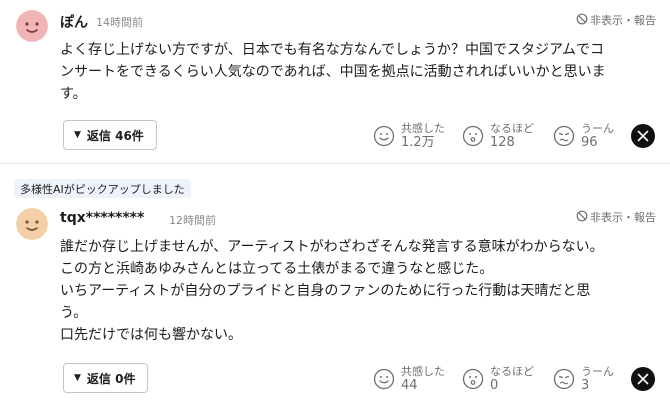  Describe the element at coordinates (589, 142) in the screenshot. I see `reaction-count: 96` at that location.